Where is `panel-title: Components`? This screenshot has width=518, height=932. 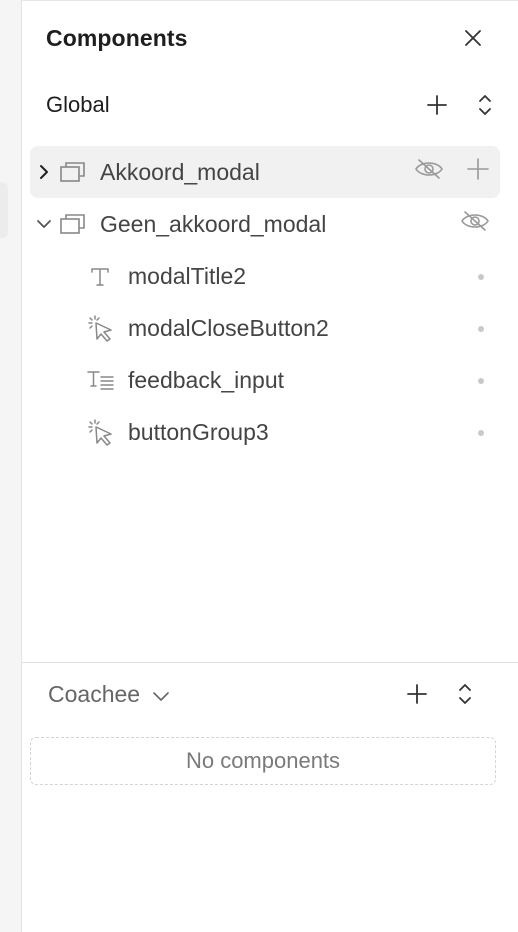 panel-title: Components is located at coordinates (117, 37).